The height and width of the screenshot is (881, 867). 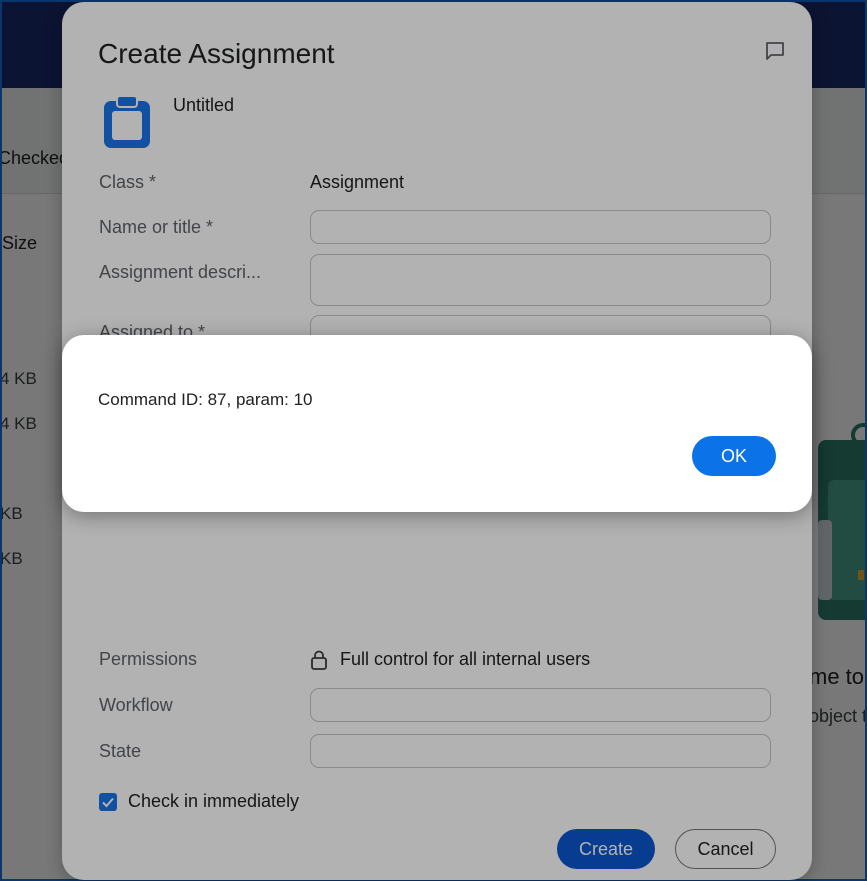 What do you see at coordinates (734, 456) in the screenshot?
I see `ok-button: OK` at bounding box center [734, 456].